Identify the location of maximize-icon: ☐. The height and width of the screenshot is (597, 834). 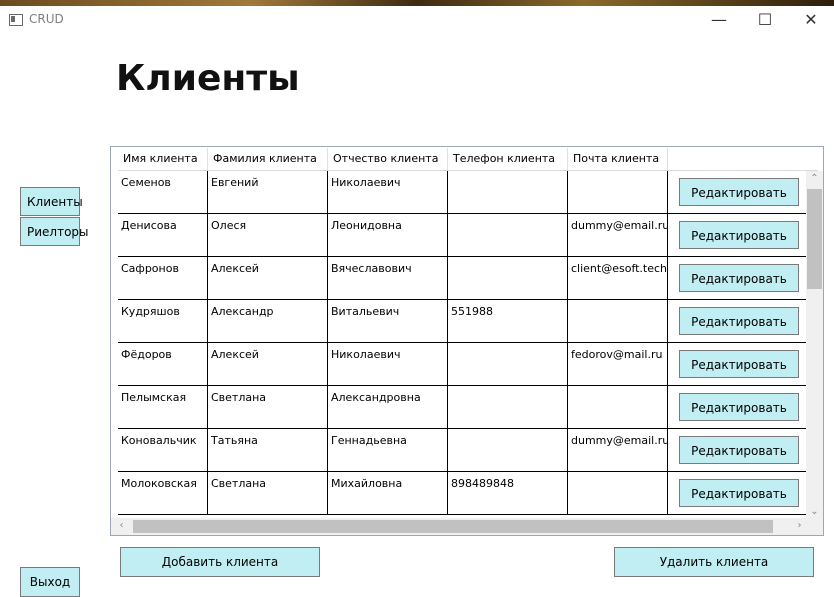
(765, 20).